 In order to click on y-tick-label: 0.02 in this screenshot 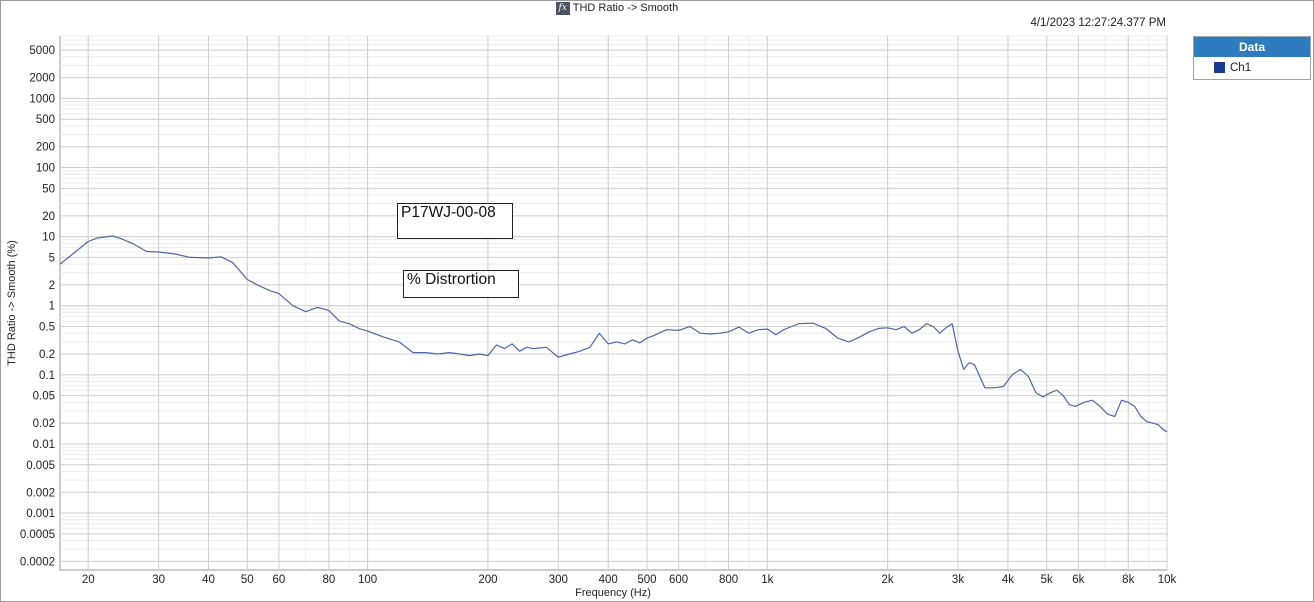, I will do `click(44, 424)`.